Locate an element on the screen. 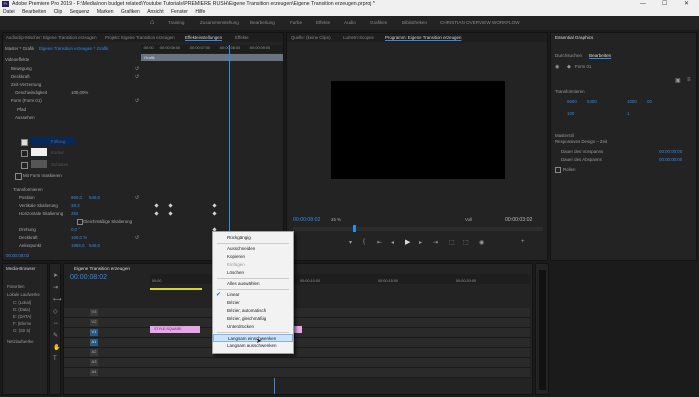 This screenshot has width=699, height=397. menu-item-unterdruecken: Unterdrücken is located at coordinates (253, 327).